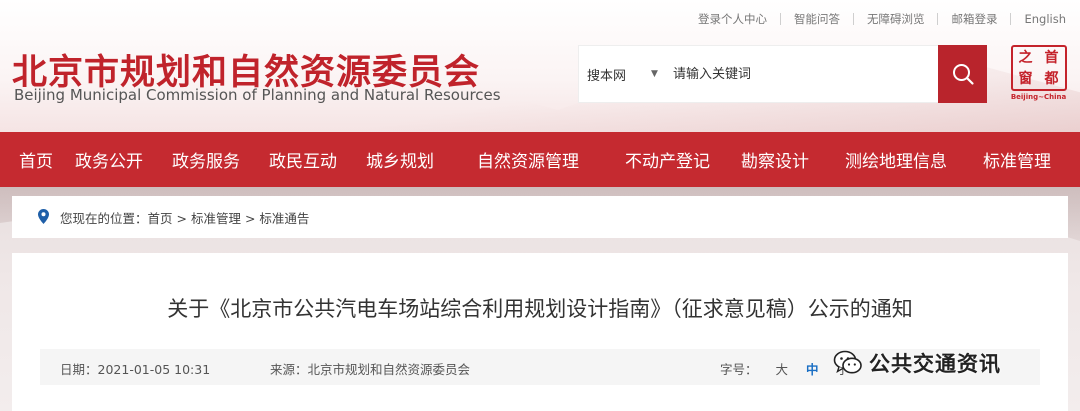 The image size is (1080, 411). What do you see at coordinates (935, 364) in the screenshot?
I see `watermark-text: 公共交通资讯` at bounding box center [935, 364].